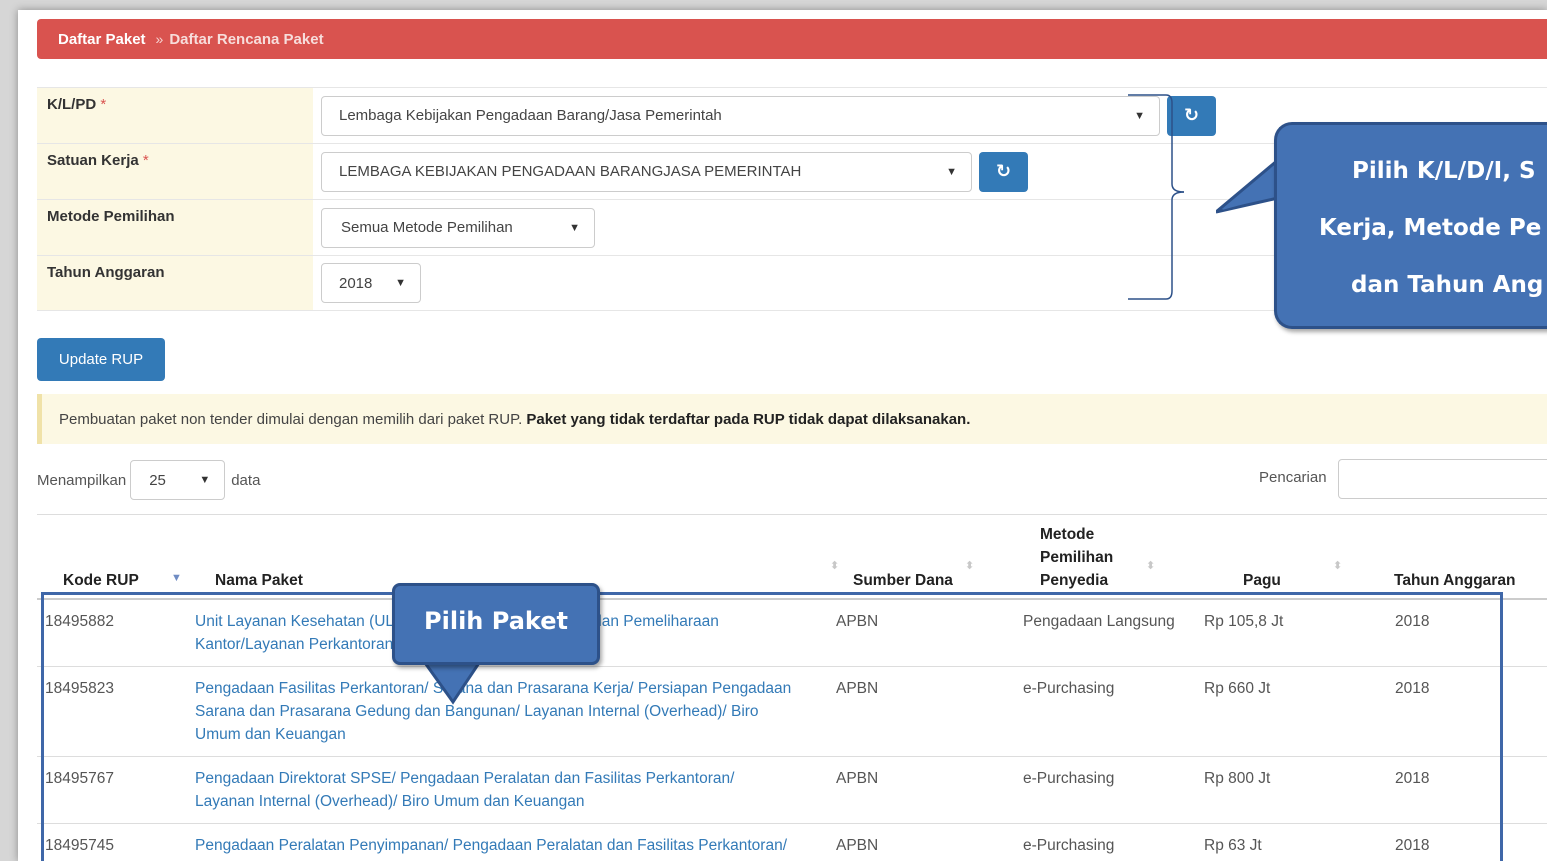  I want to click on tahun-select: 2018 ▼, so click(371, 283).